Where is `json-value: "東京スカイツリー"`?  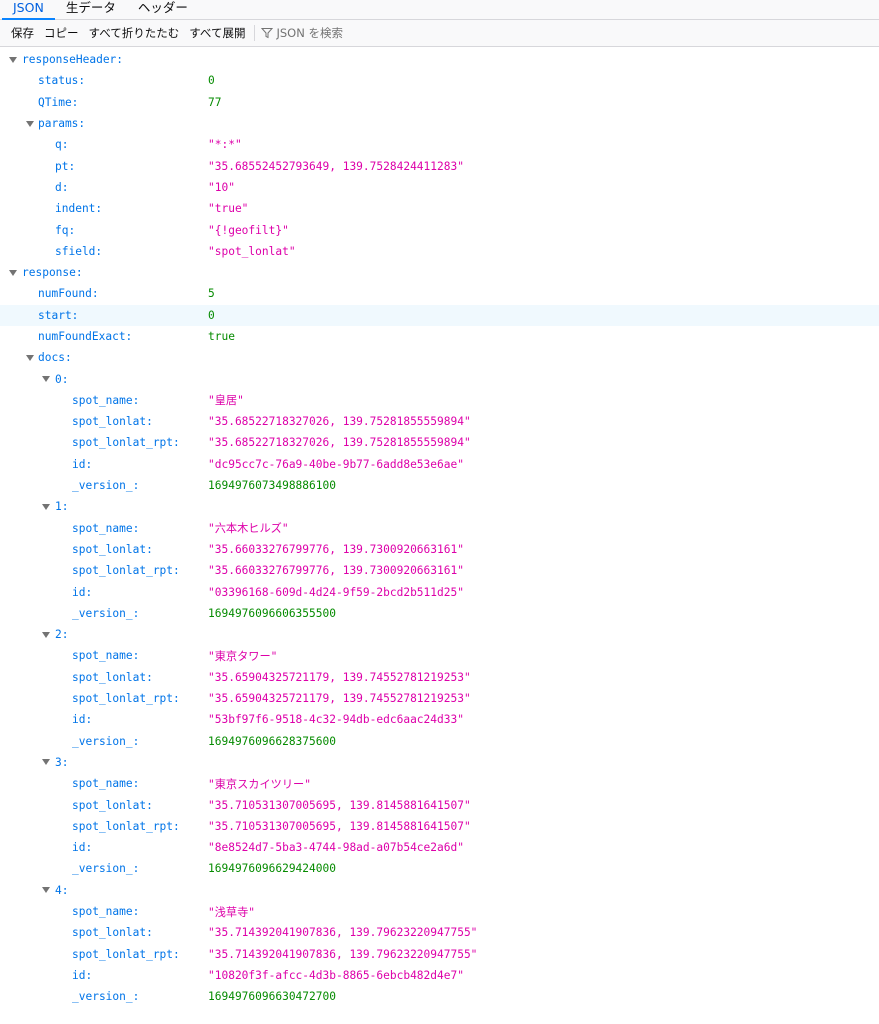
json-value: "東京スカイツリー" is located at coordinates (259, 784).